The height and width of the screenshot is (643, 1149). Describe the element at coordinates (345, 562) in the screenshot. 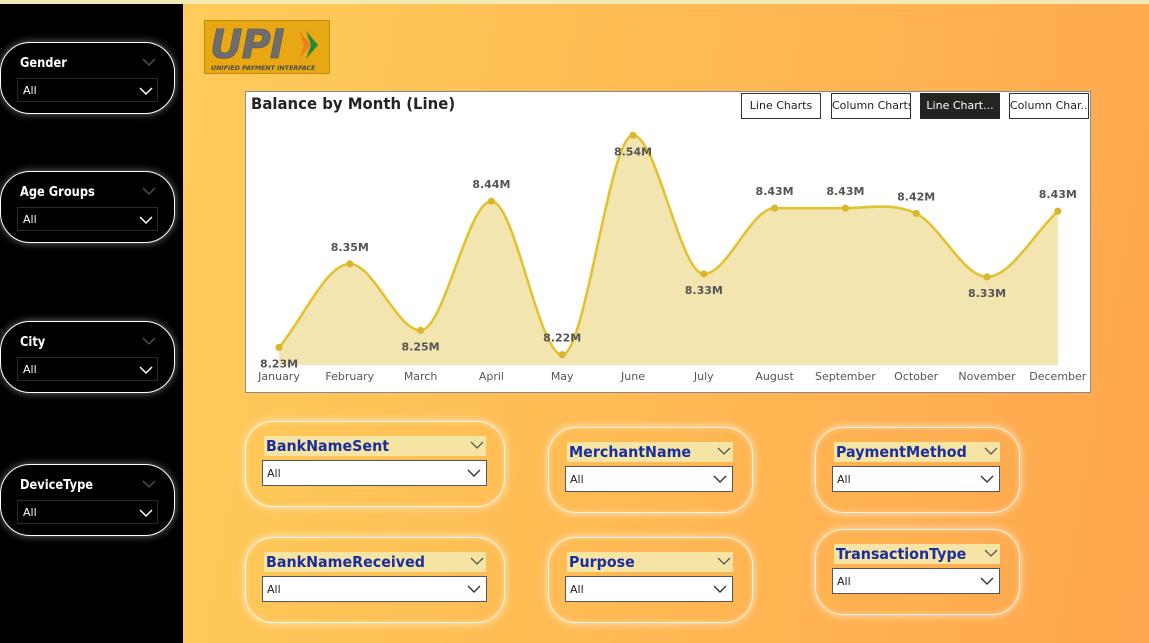

I see `slicer-title: BankNameReceived` at that location.